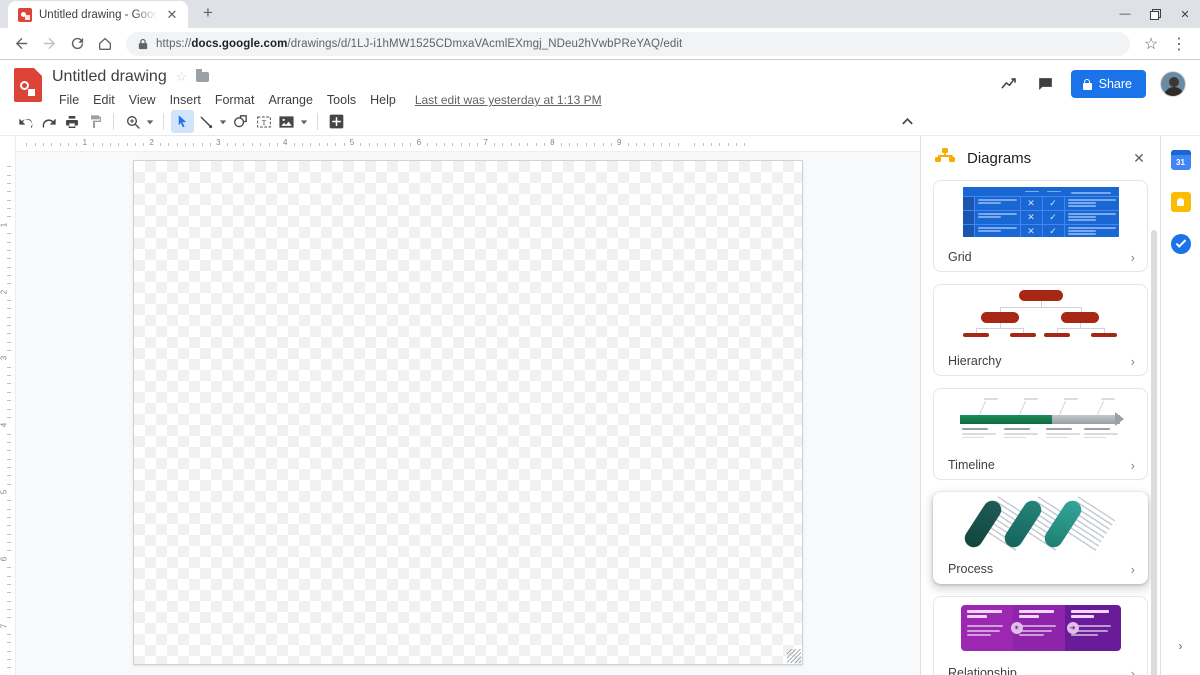 This screenshot has height=675, width=1200. I want to click on grid-thumbnail: ✕ ✓ ✕ ✓ ✕ ✓, so click(1040, 212).